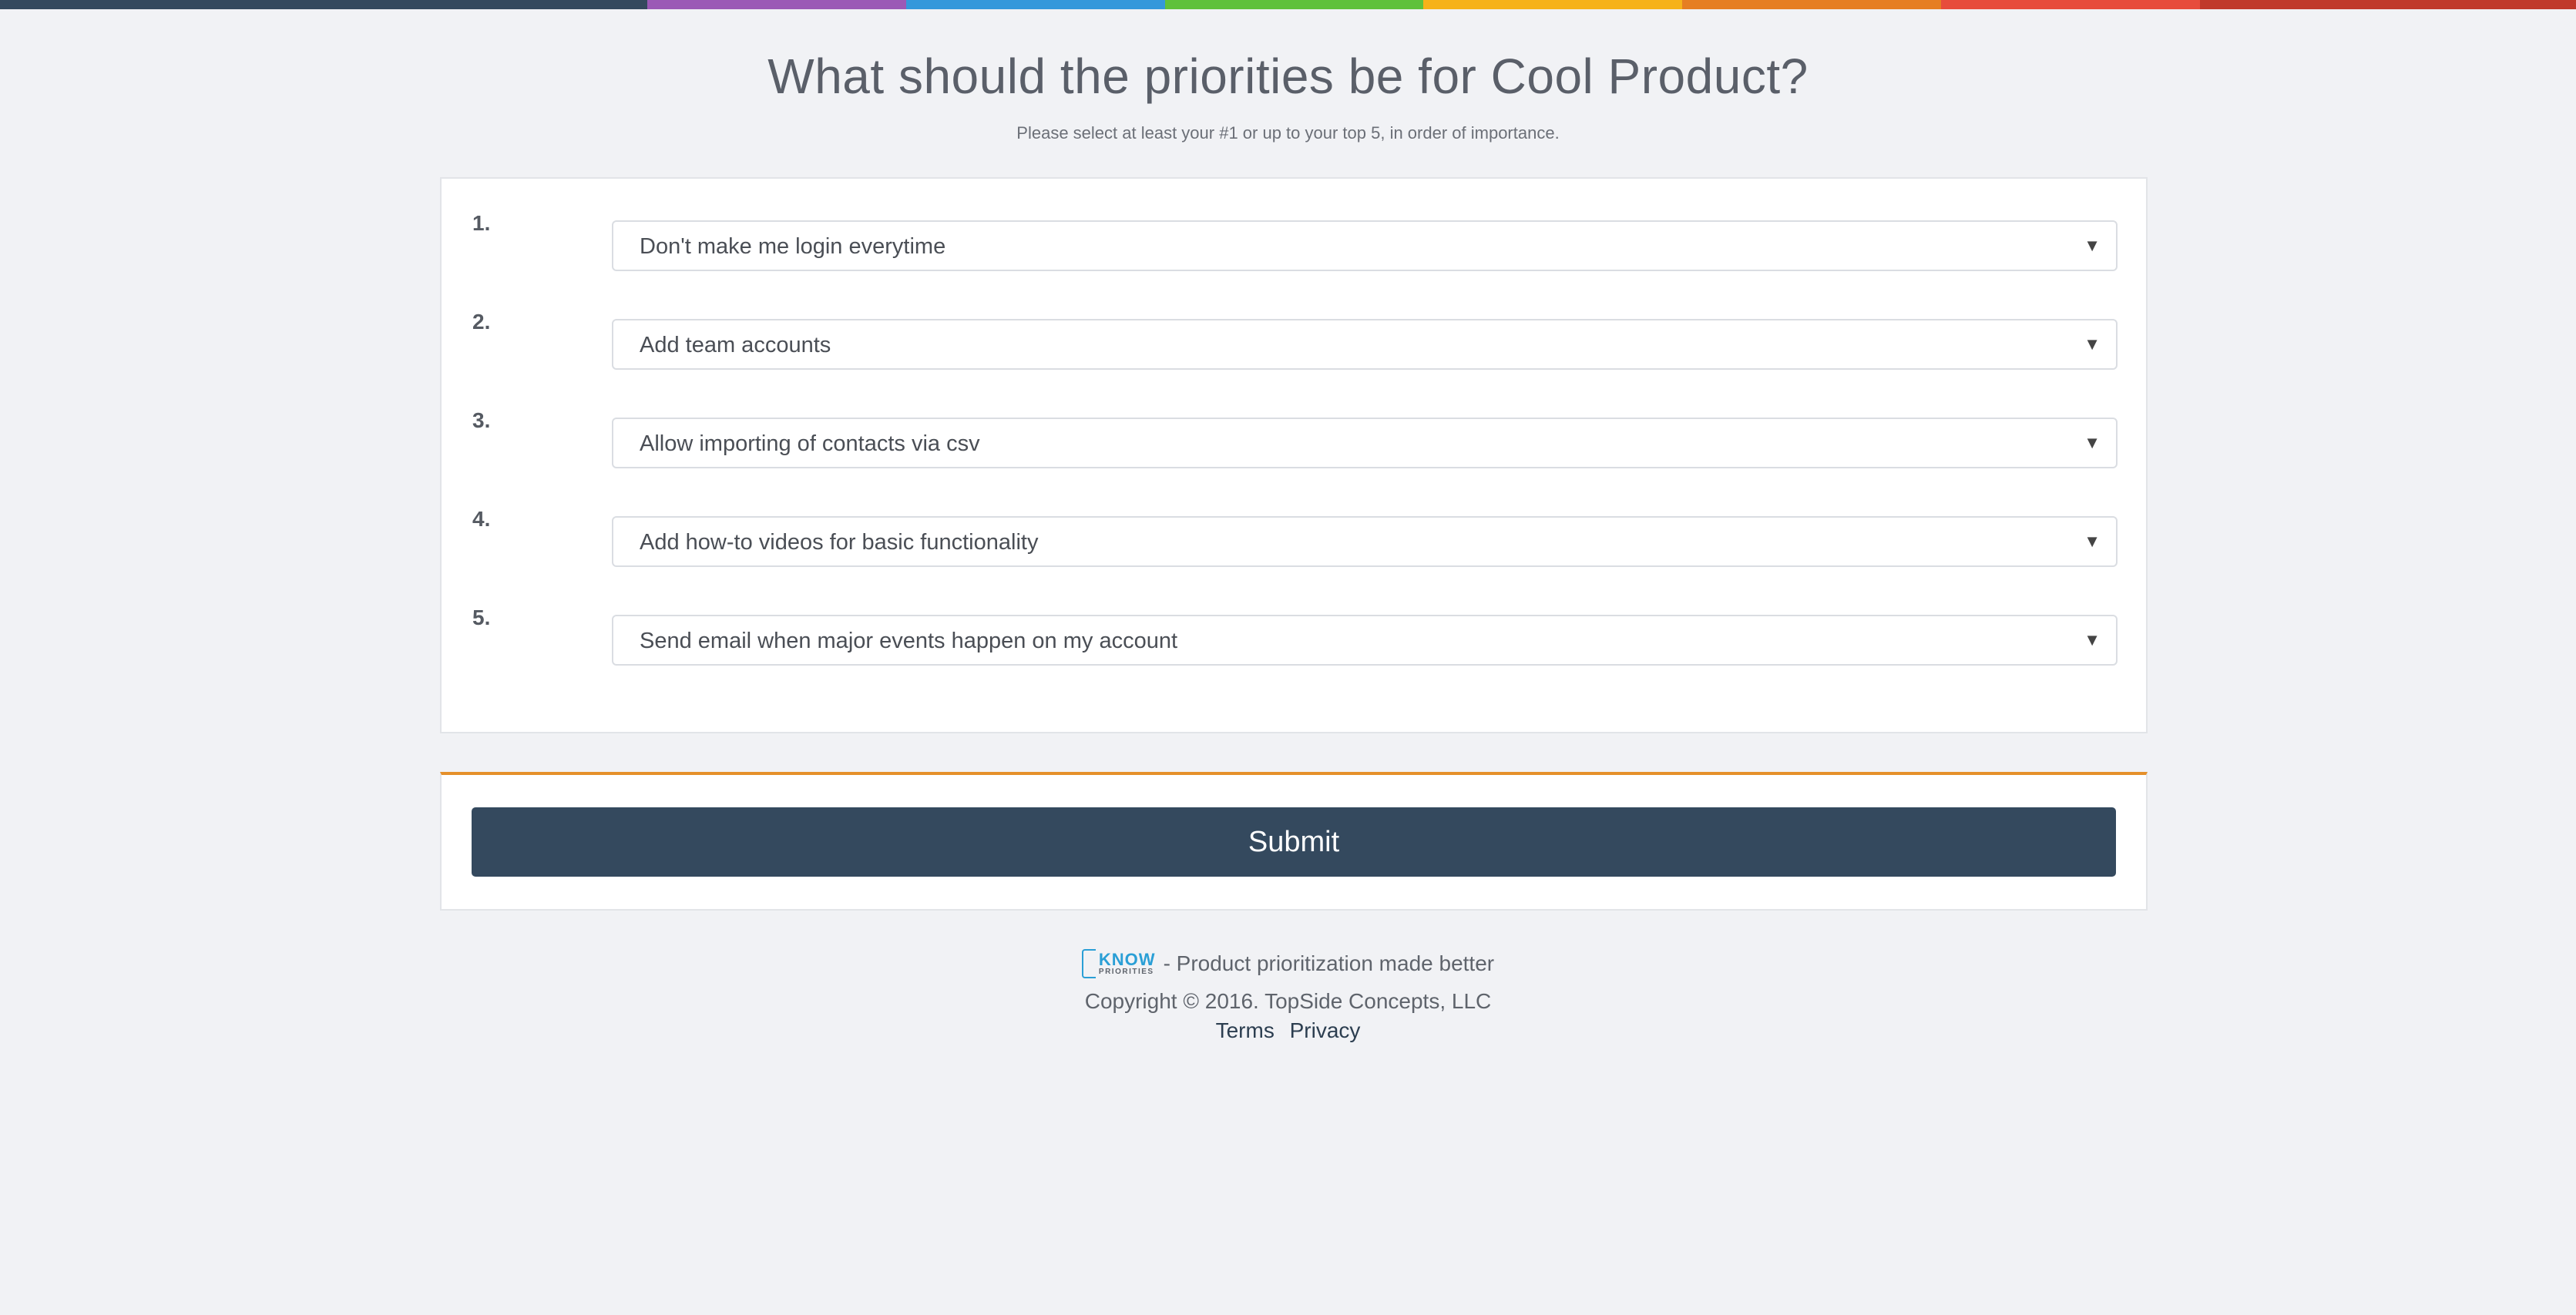 Image resolution: width=2576 pixels, height=1315 pixels. I want to click on priority-row: 2. Add team accounts ▼, so click(1295, 340).